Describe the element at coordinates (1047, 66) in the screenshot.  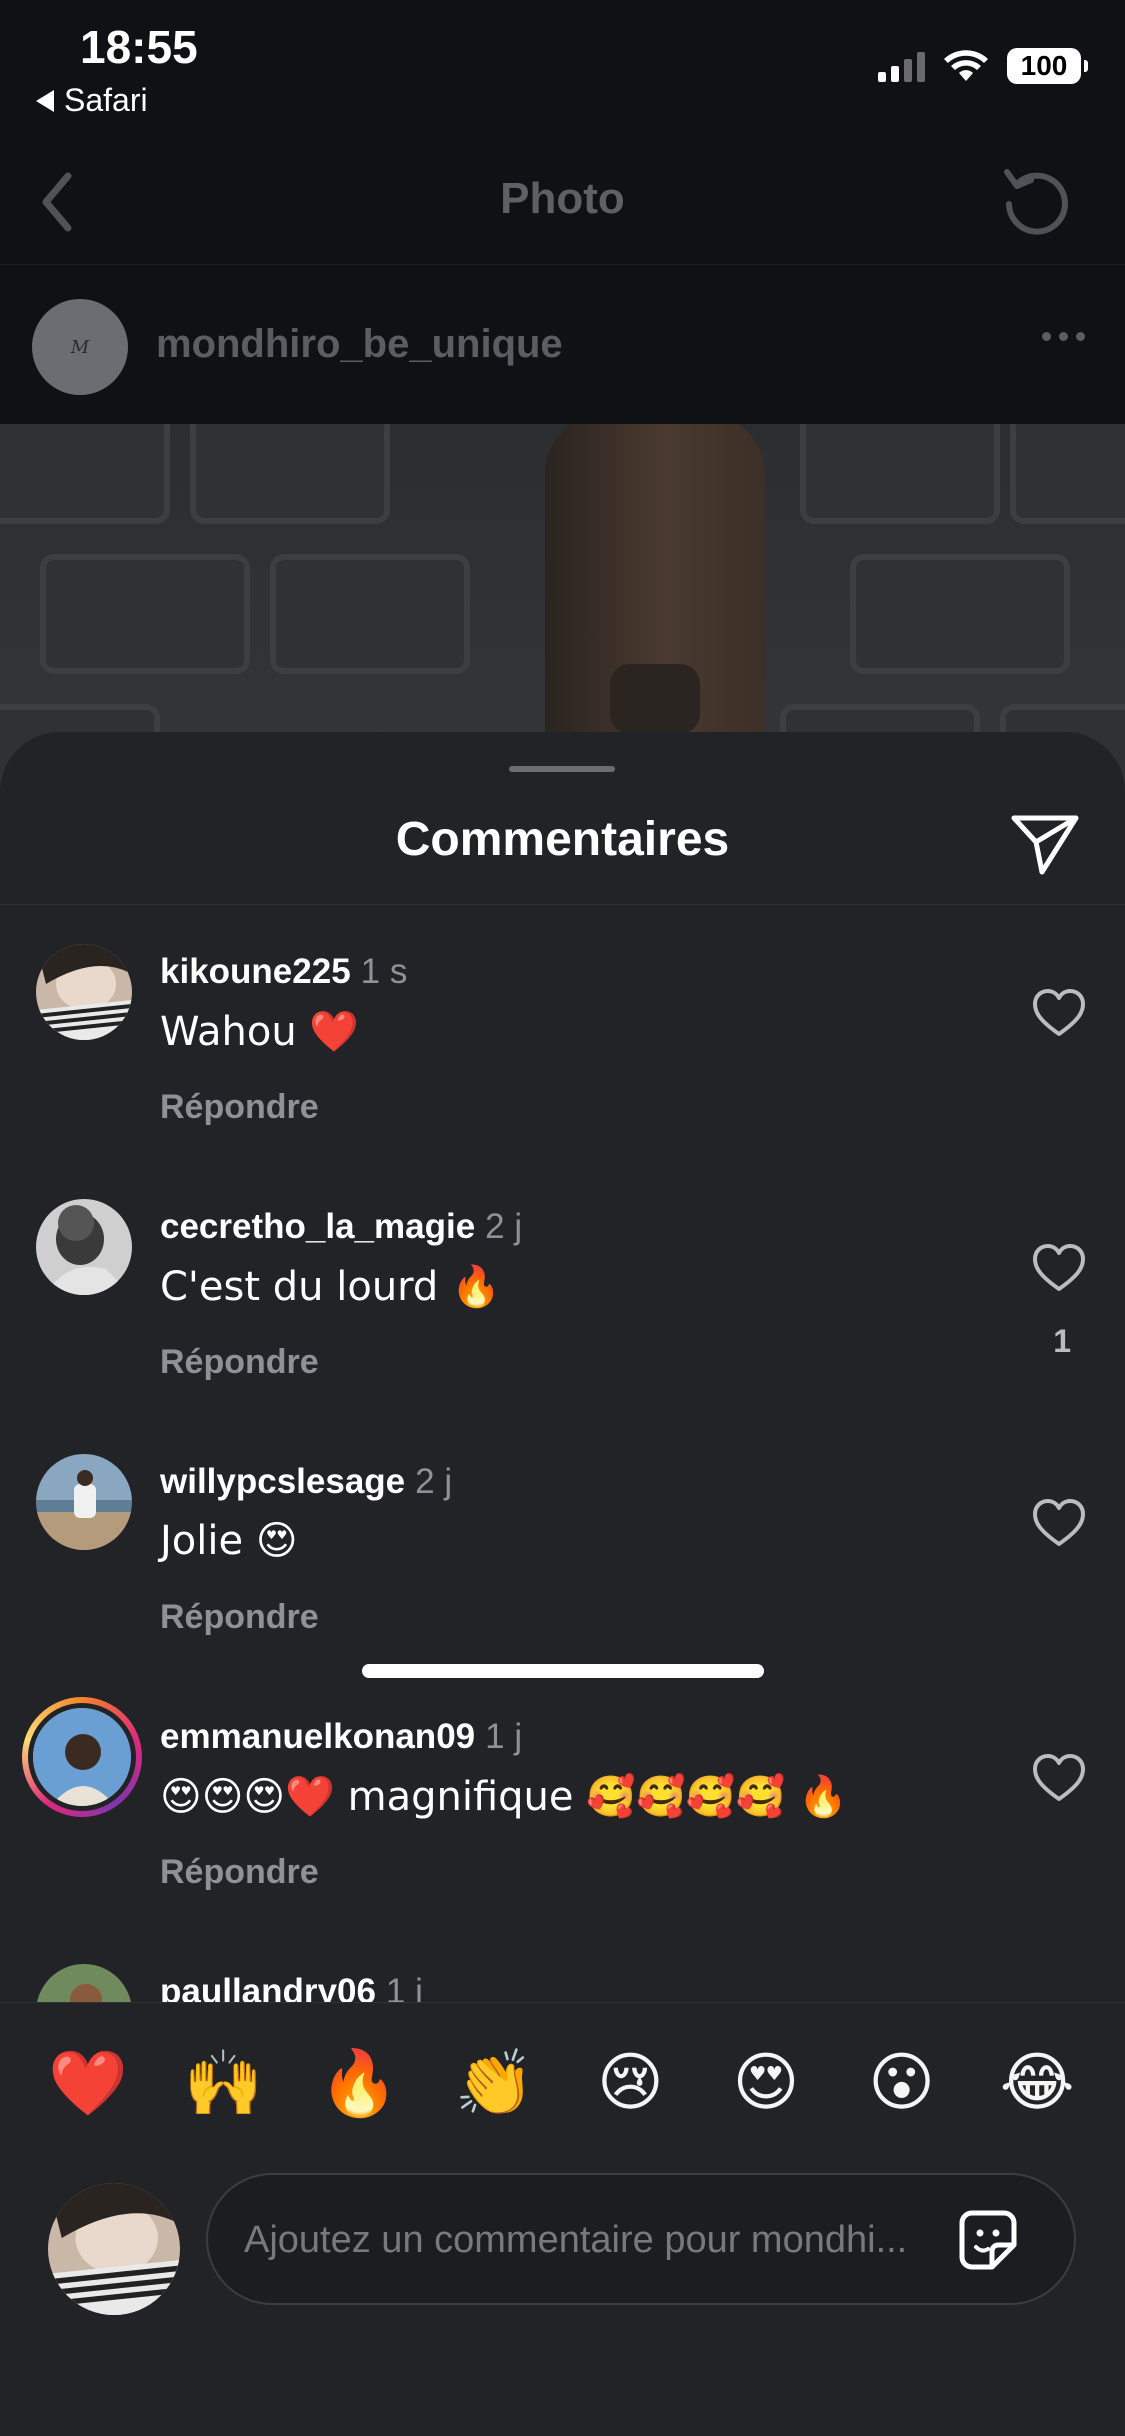
I see `battery-icon: 100` at that location.